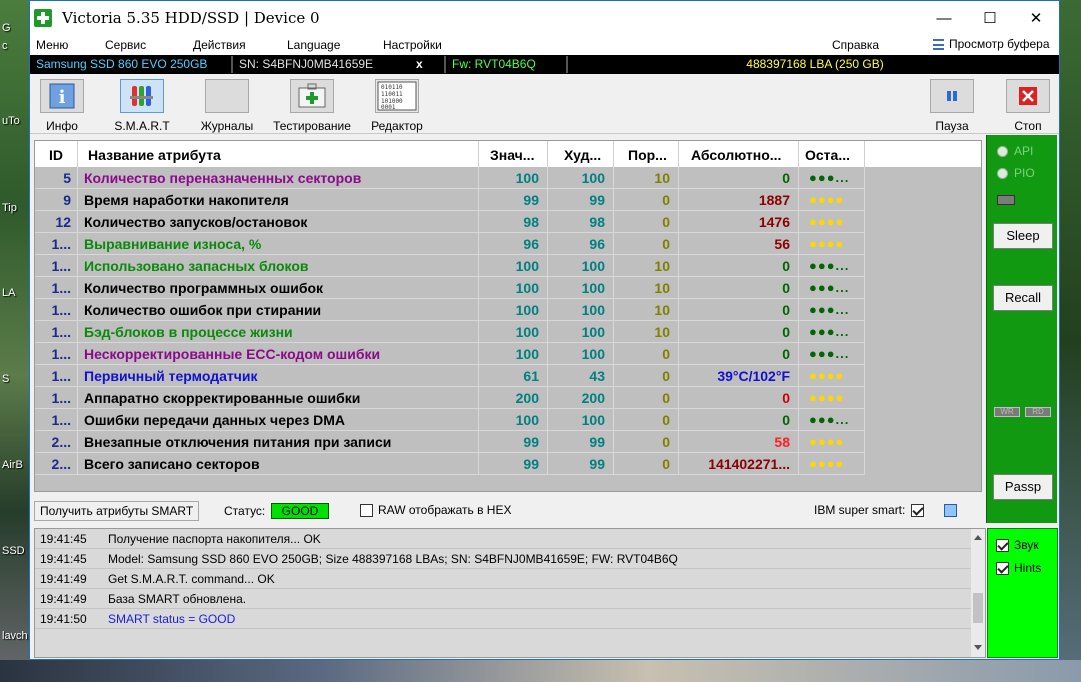 This screenshot has width=1081, height=682. Describe the element at coordinates (1024, 173) in the screenshot. I see `pio-radio-label: PIO` at that location.